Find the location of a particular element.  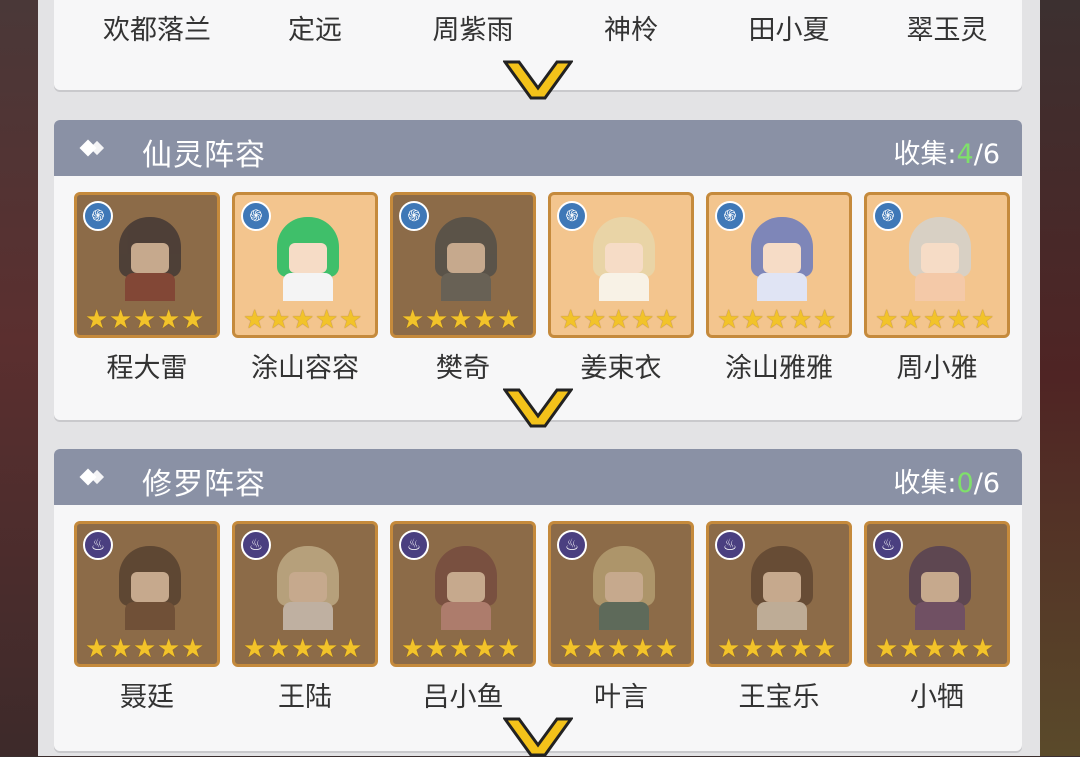

character-slot: ♨ ★ ★ ★ ★ ★ 王陆 is located at coordinates (305, 617).